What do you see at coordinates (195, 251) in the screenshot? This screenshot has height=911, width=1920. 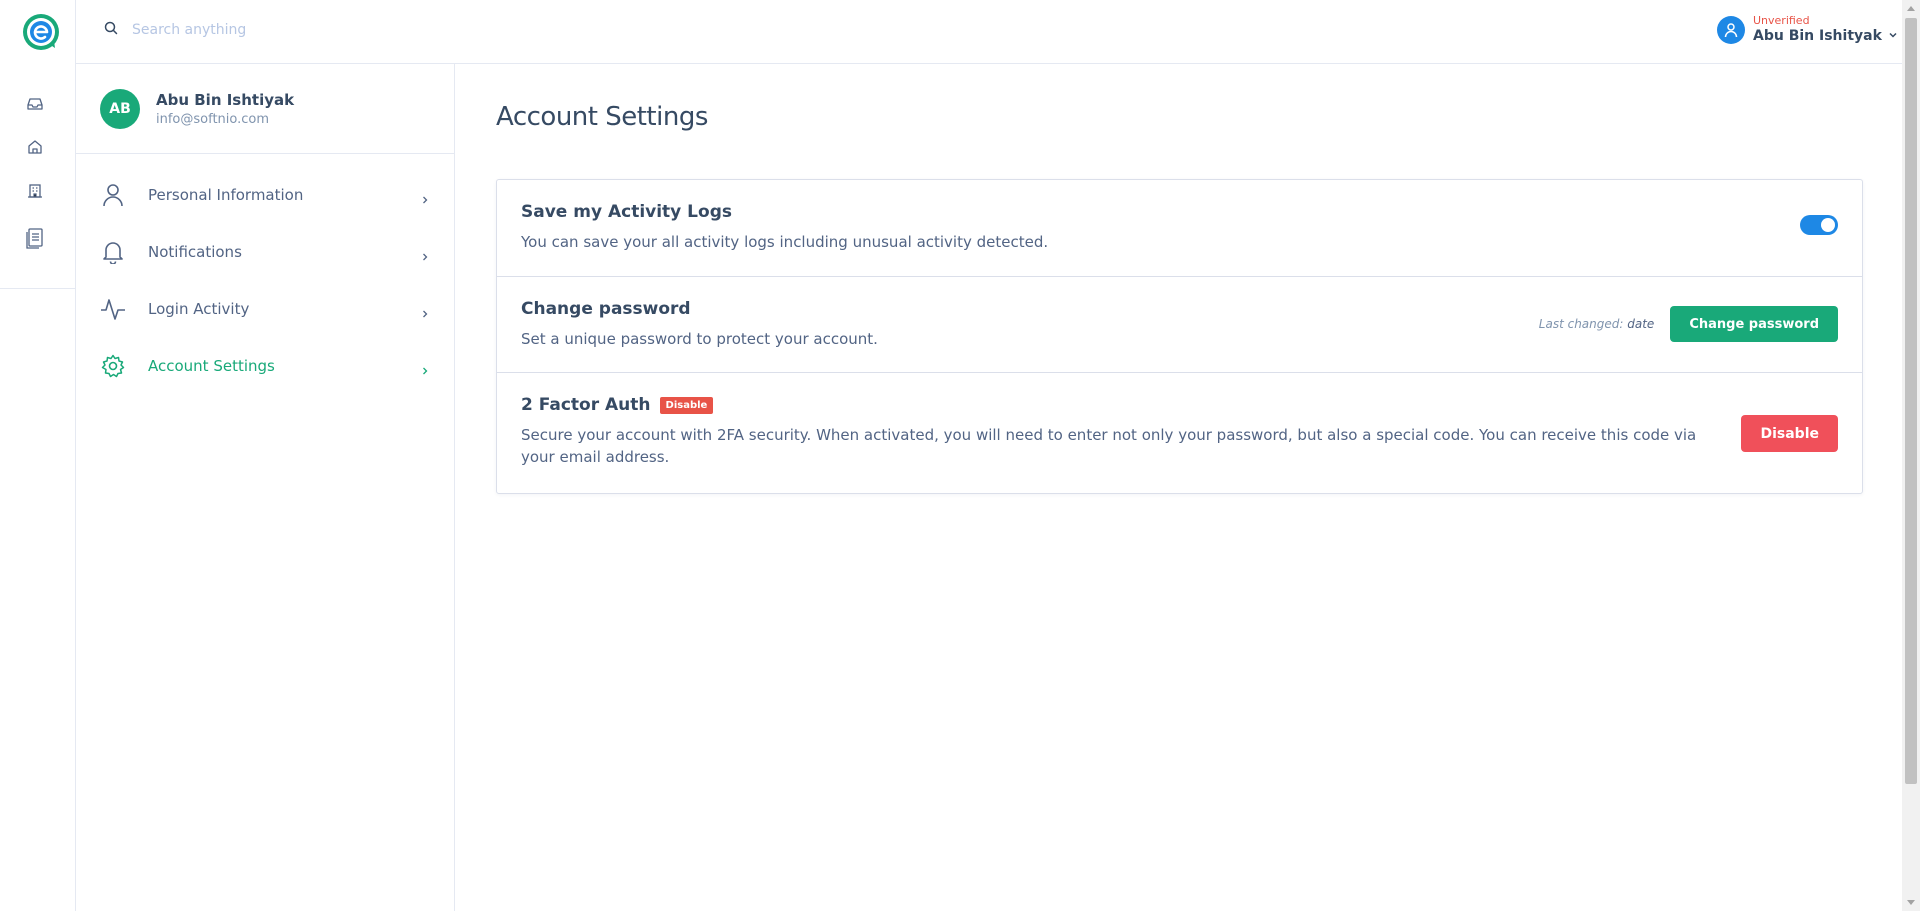 I see `menu-item-label: Notifications` at bounding box center [195, 251].